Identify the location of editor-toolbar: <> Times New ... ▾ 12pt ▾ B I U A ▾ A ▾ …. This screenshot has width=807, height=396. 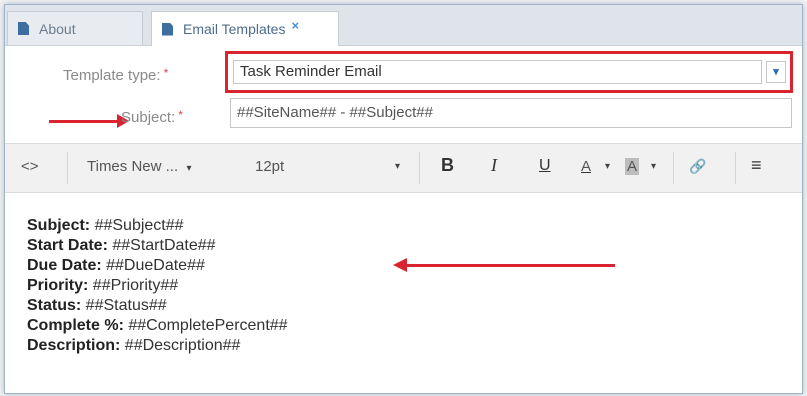
(403, 168).